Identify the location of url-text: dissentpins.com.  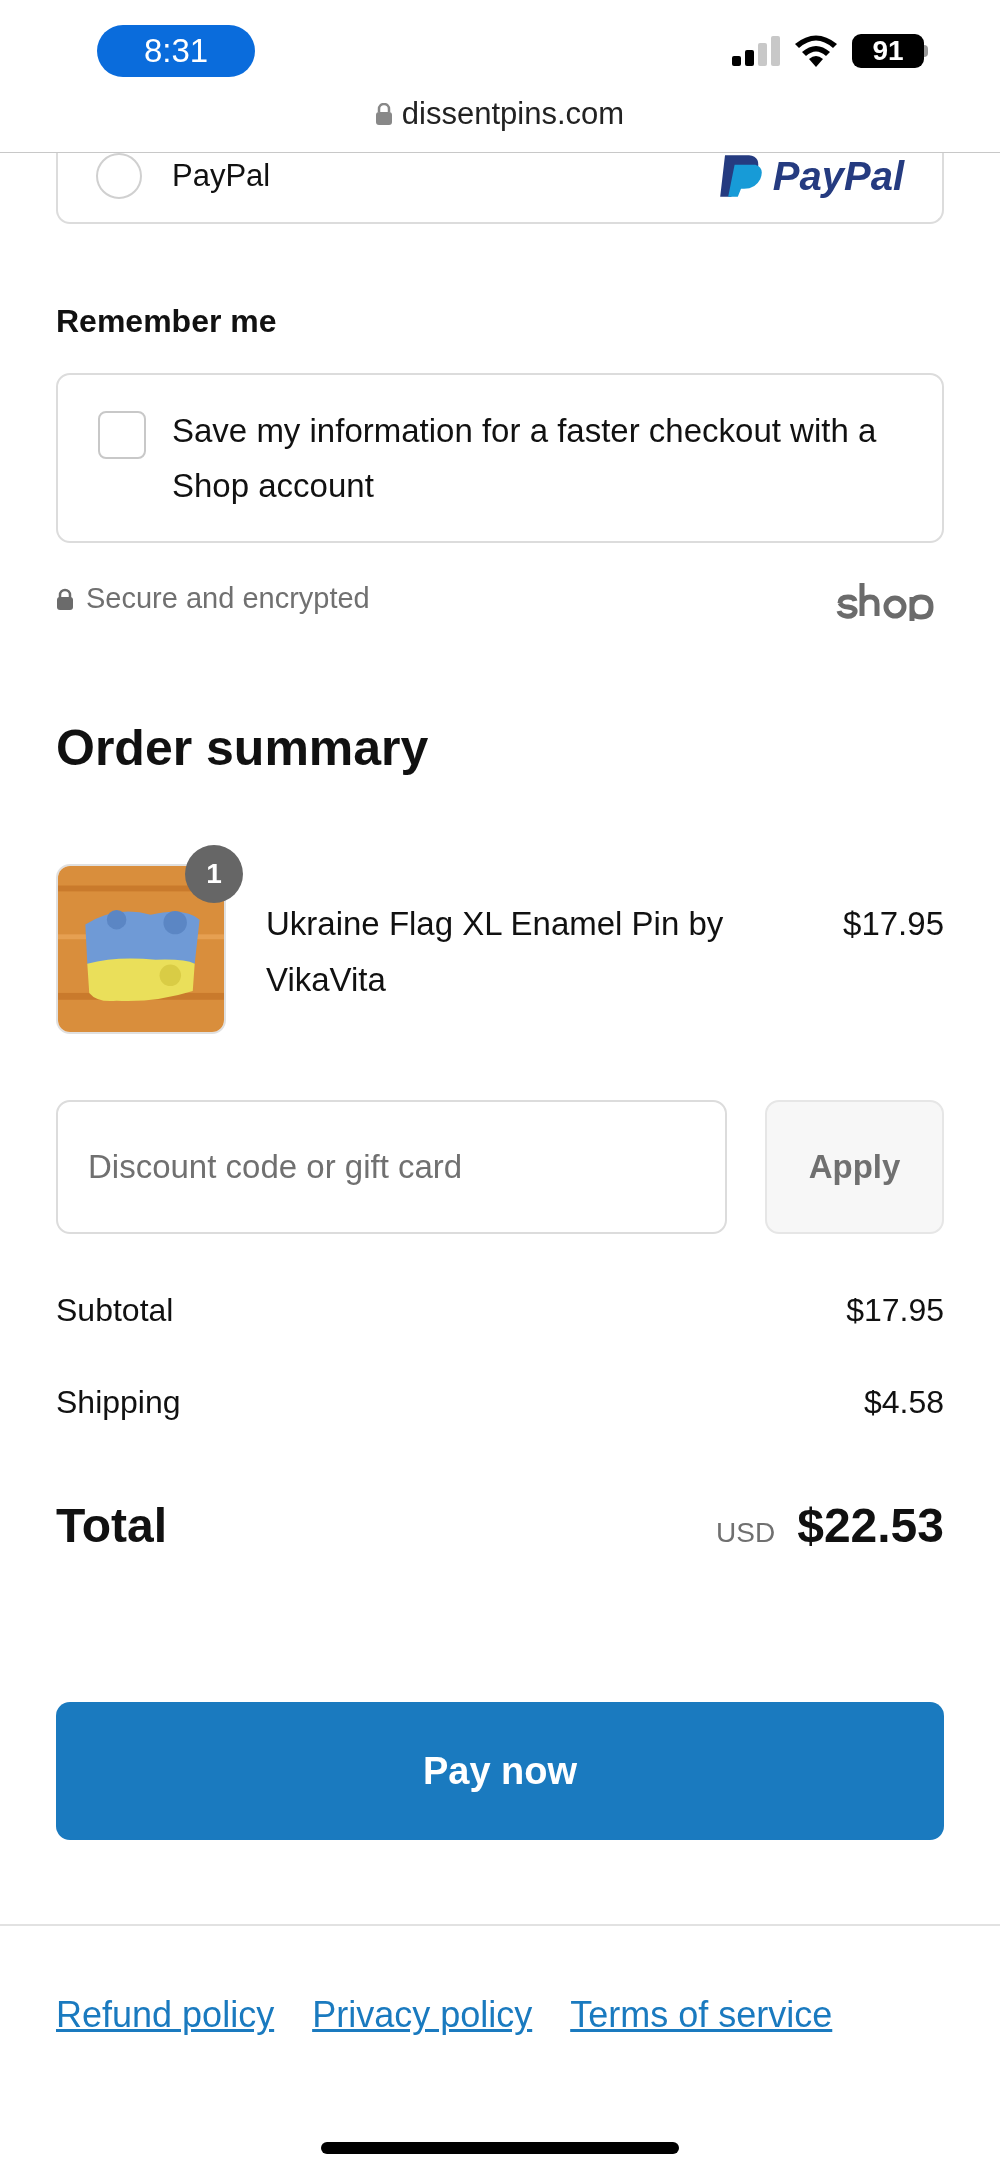
(513, 114).